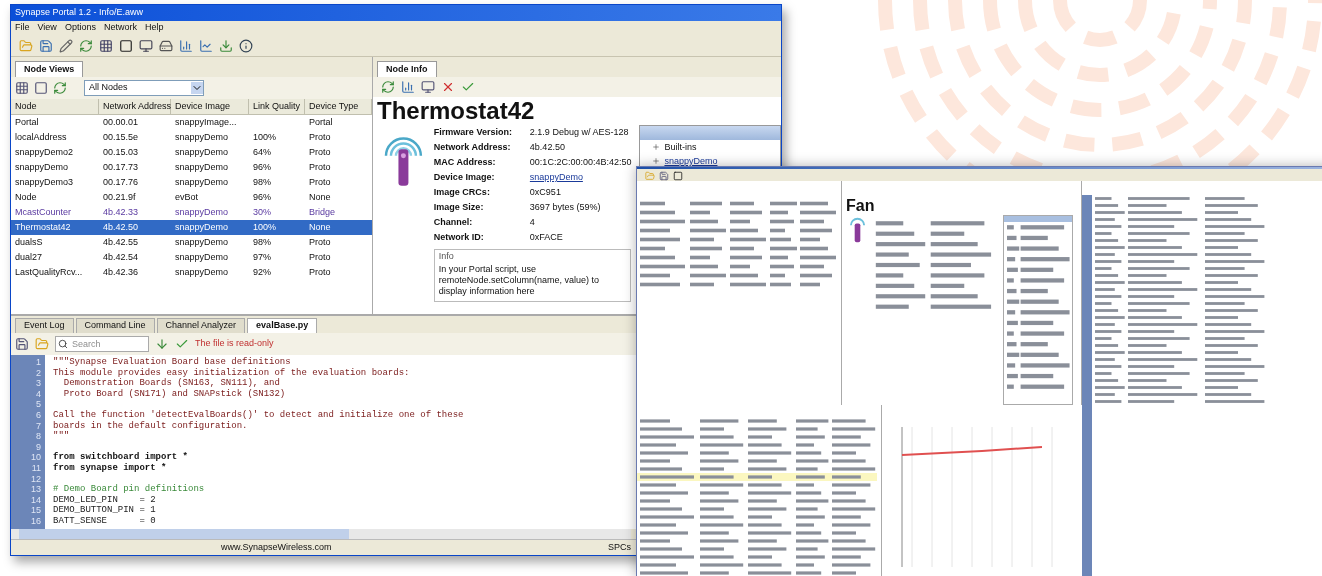  I want to click on panel-tab: Node Info, so click(407, 69).